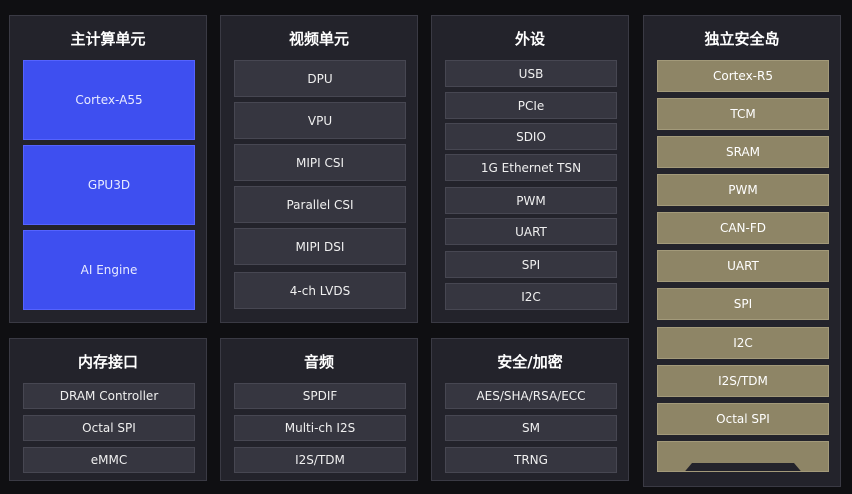  I want to click on block-spi: SPI, so click(531, 264).